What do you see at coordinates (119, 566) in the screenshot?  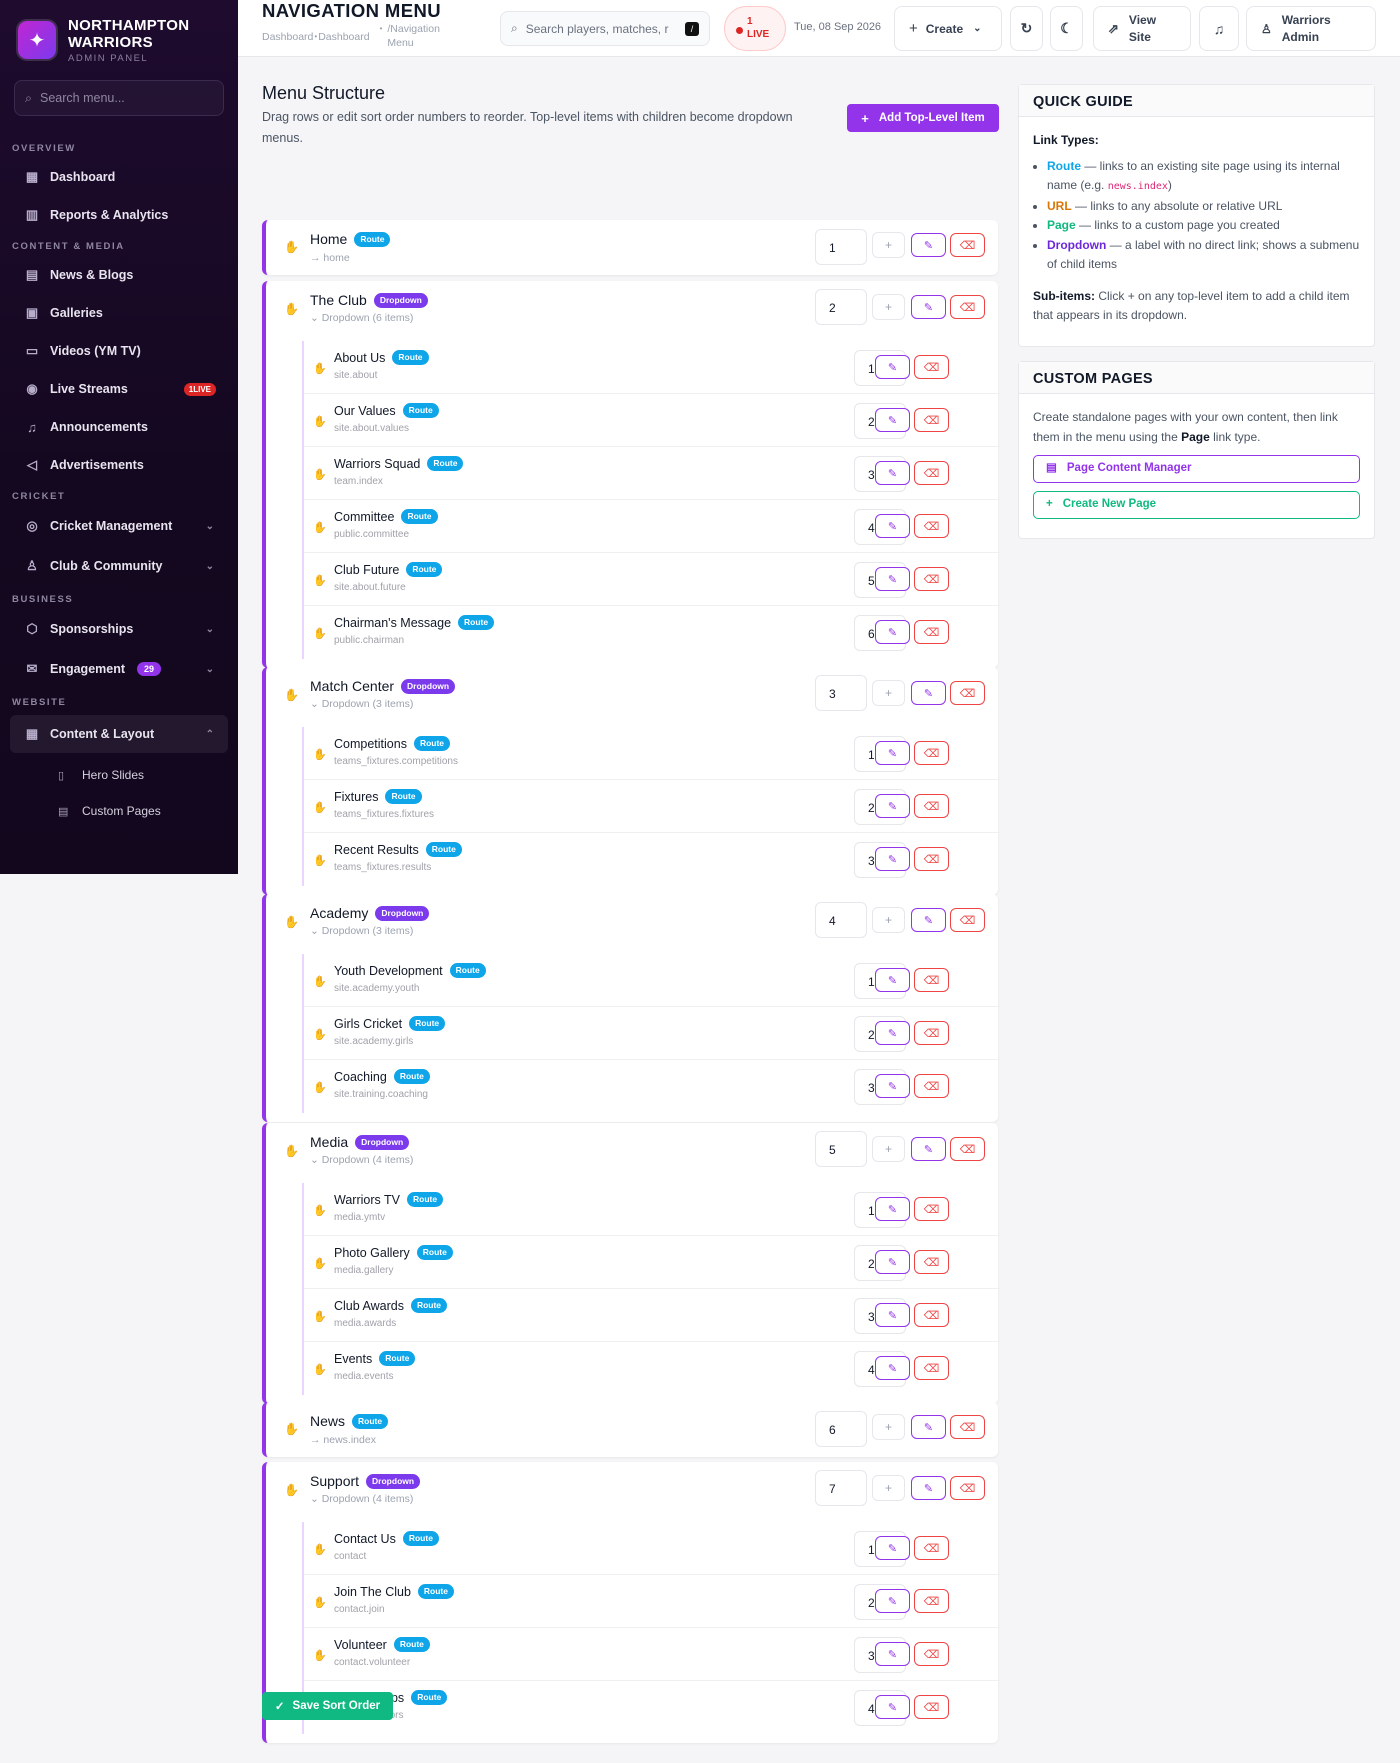 I see `sidebar-item-club-community: ♙ Club & Community ⌄` at bounding box center [119, 566].